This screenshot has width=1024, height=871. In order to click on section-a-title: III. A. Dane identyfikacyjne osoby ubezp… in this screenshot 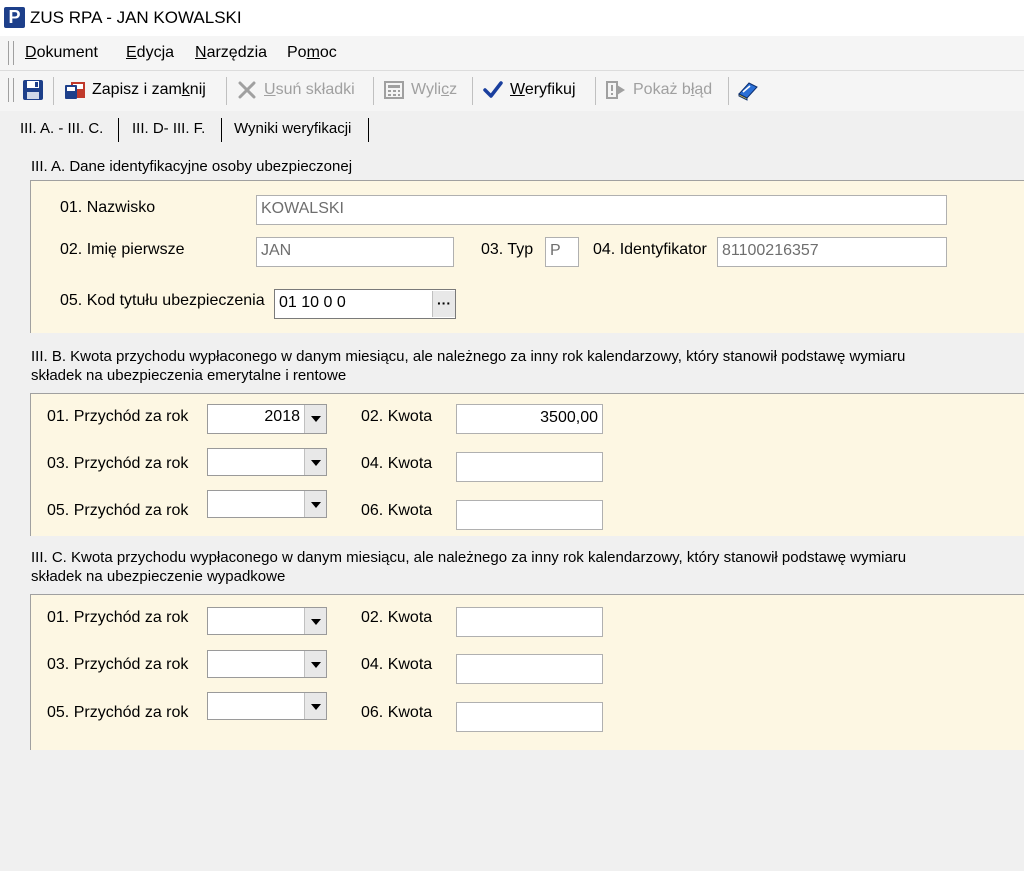, I will do `click(192, 166)`.